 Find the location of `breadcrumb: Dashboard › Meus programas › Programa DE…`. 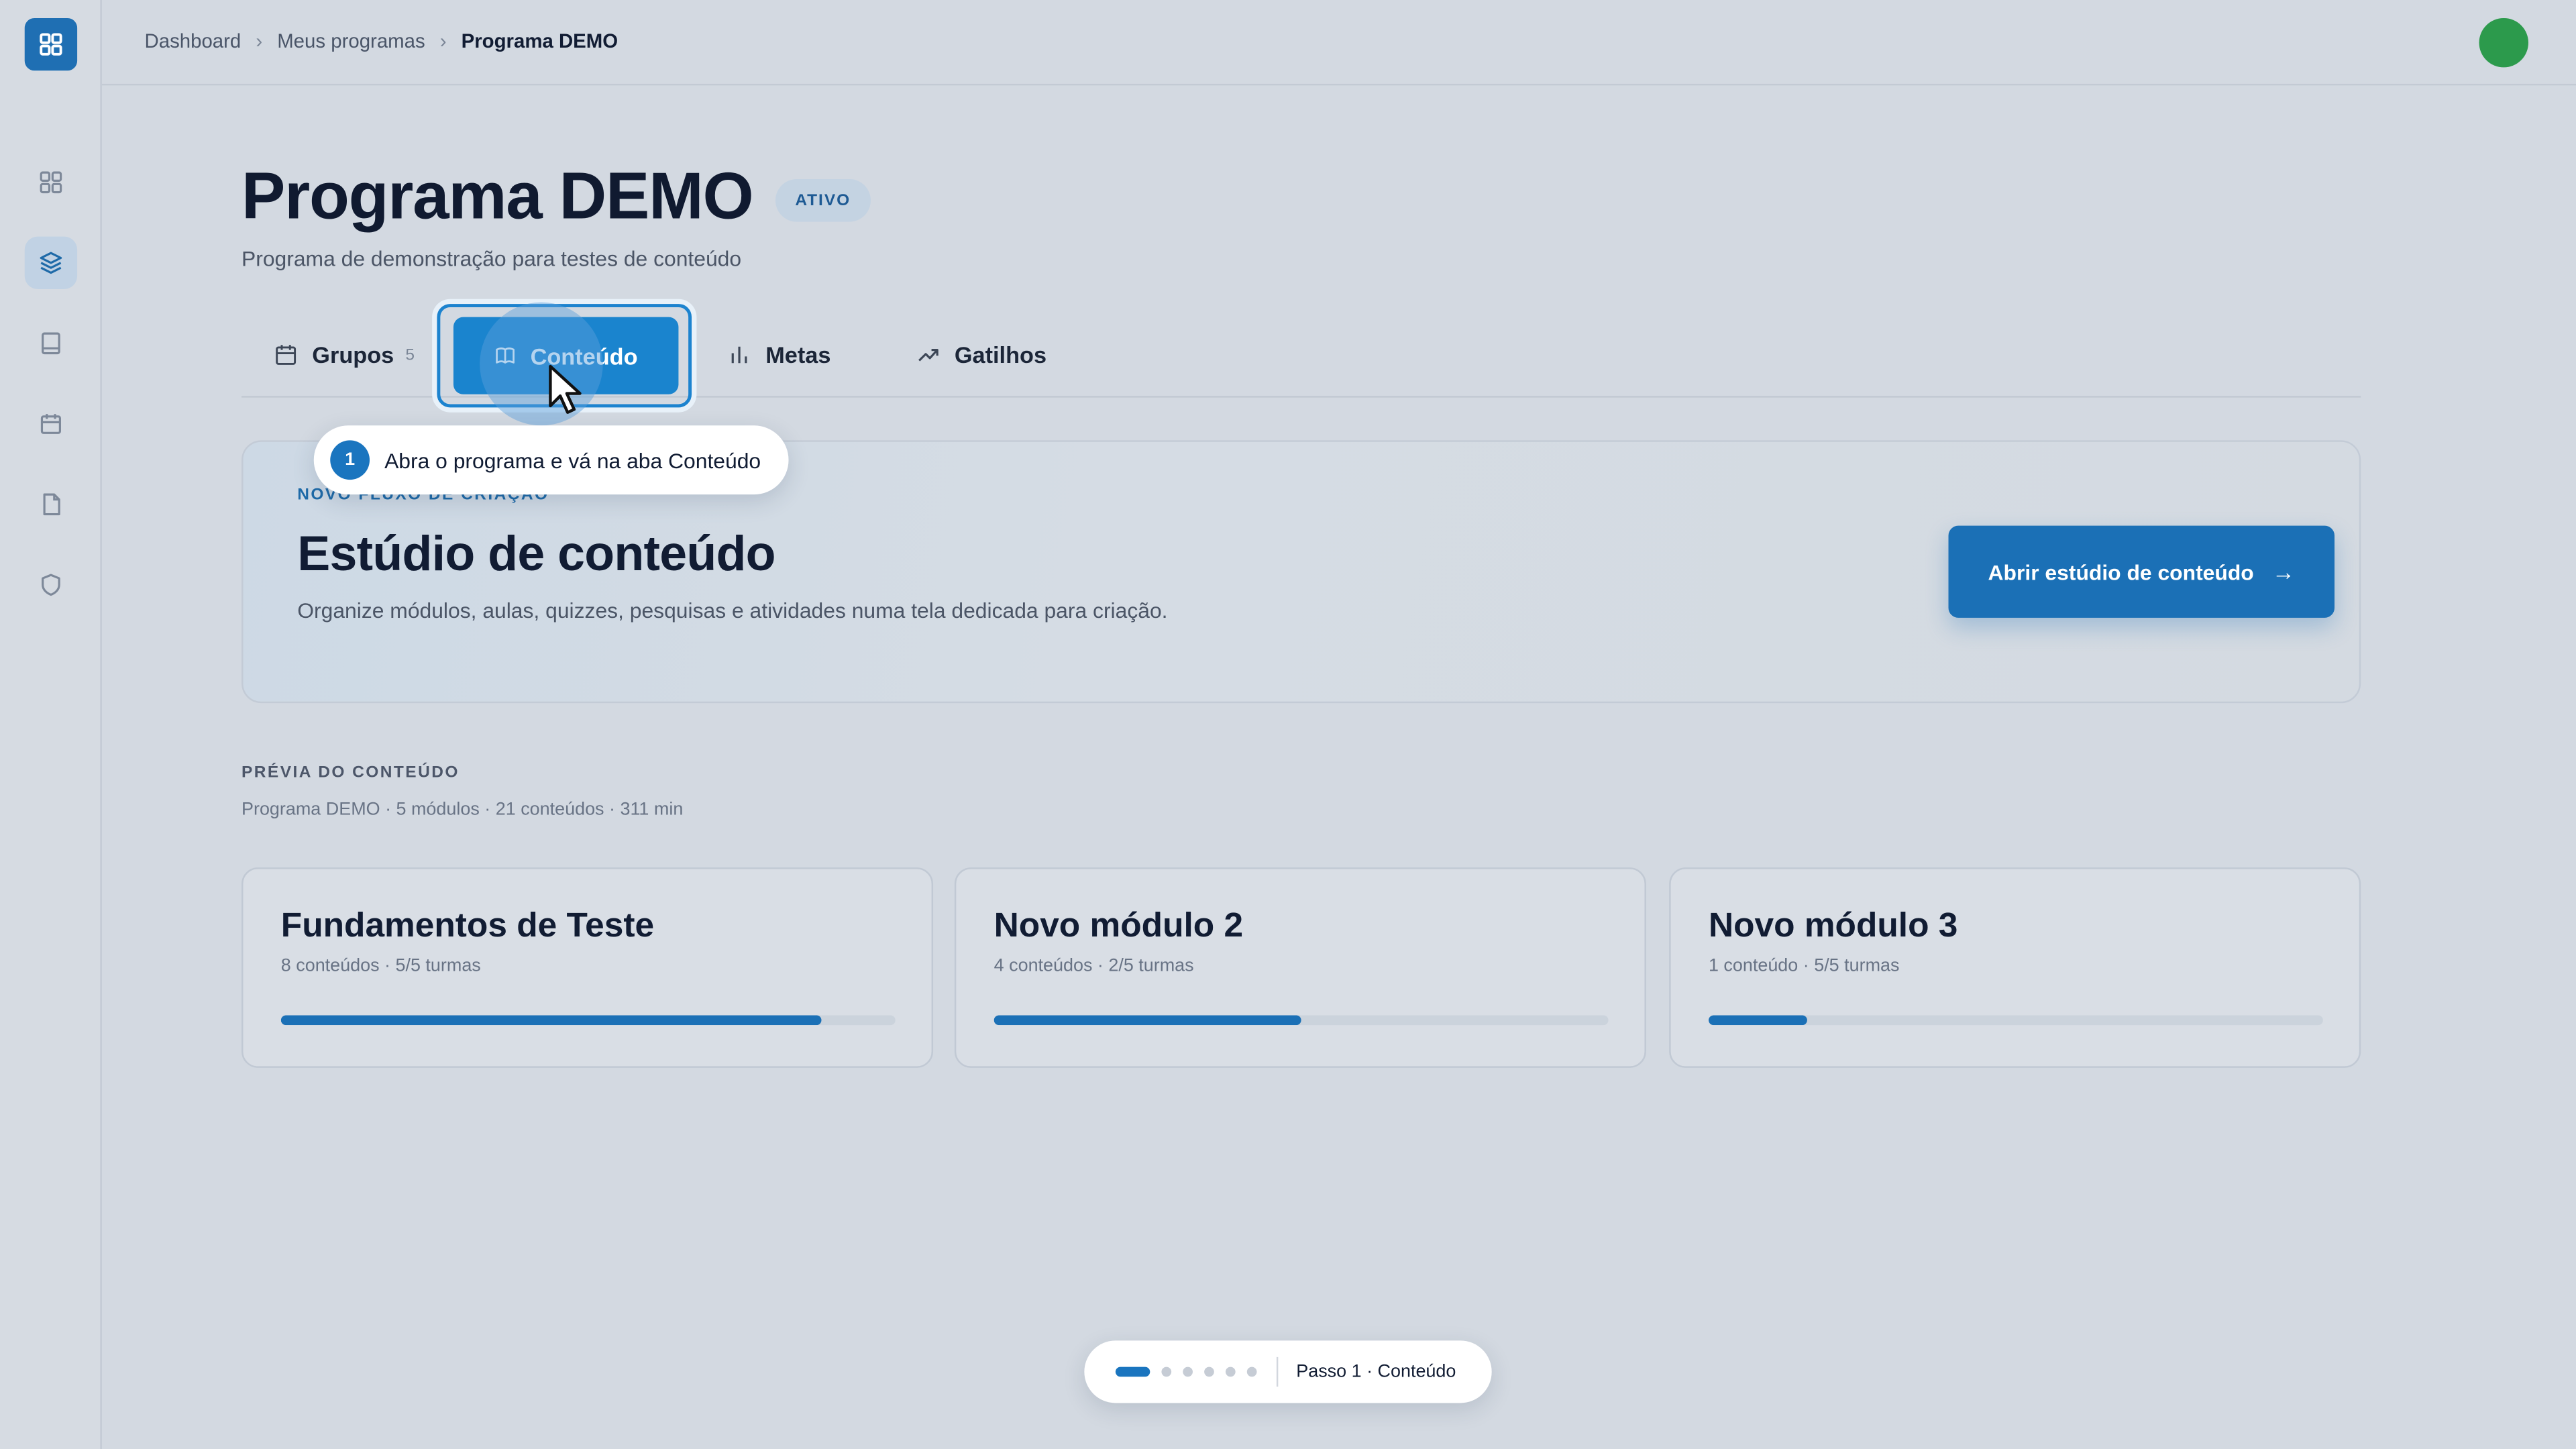

breadcrumb: Dashboard › Meus programas › Programa DE… is located at coordinates (382, 41).